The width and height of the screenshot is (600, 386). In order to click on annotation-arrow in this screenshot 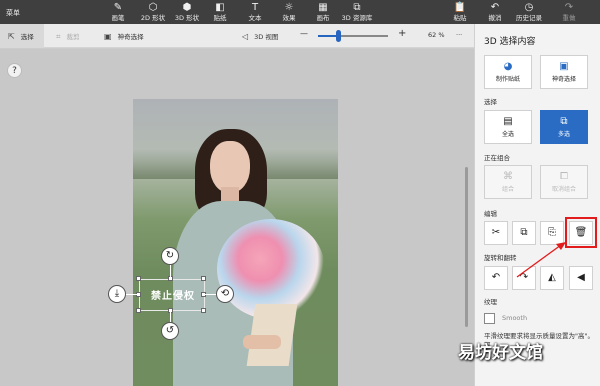, I will do `click(541, 260)`.